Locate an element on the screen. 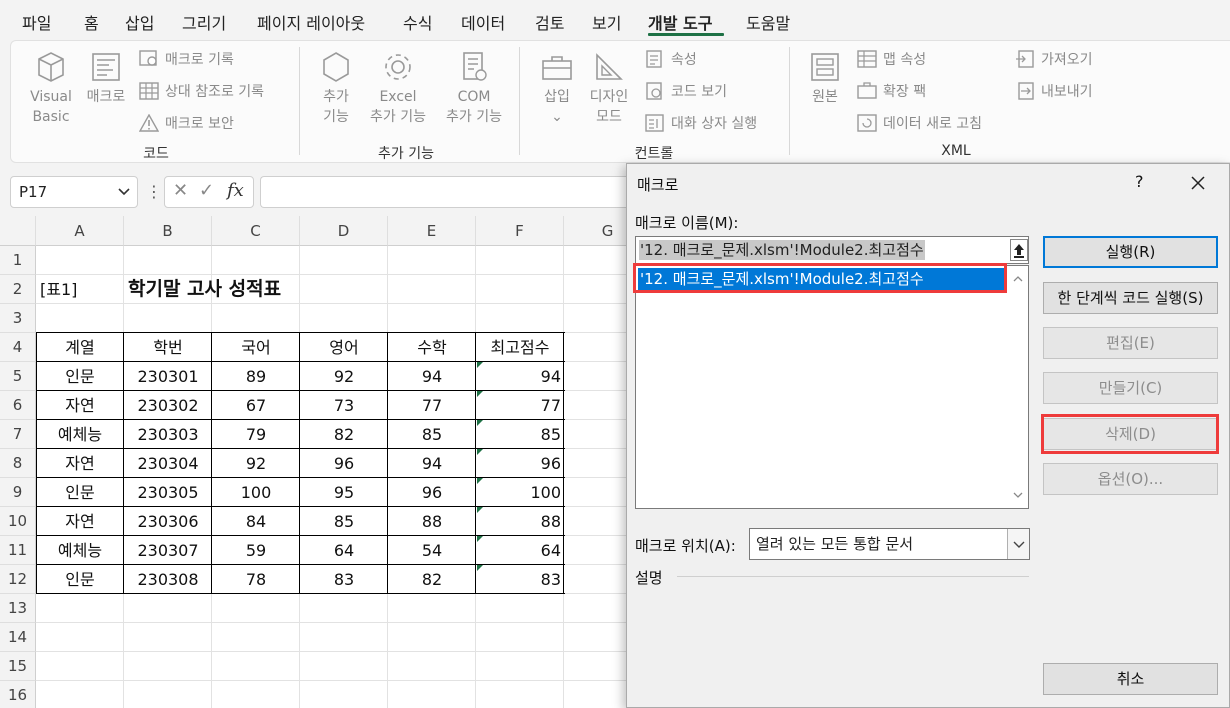 This screenshot has height=708, width=1230. tab-page-layout: 페이지 레이아웃 is located at coordinates (311, 22).